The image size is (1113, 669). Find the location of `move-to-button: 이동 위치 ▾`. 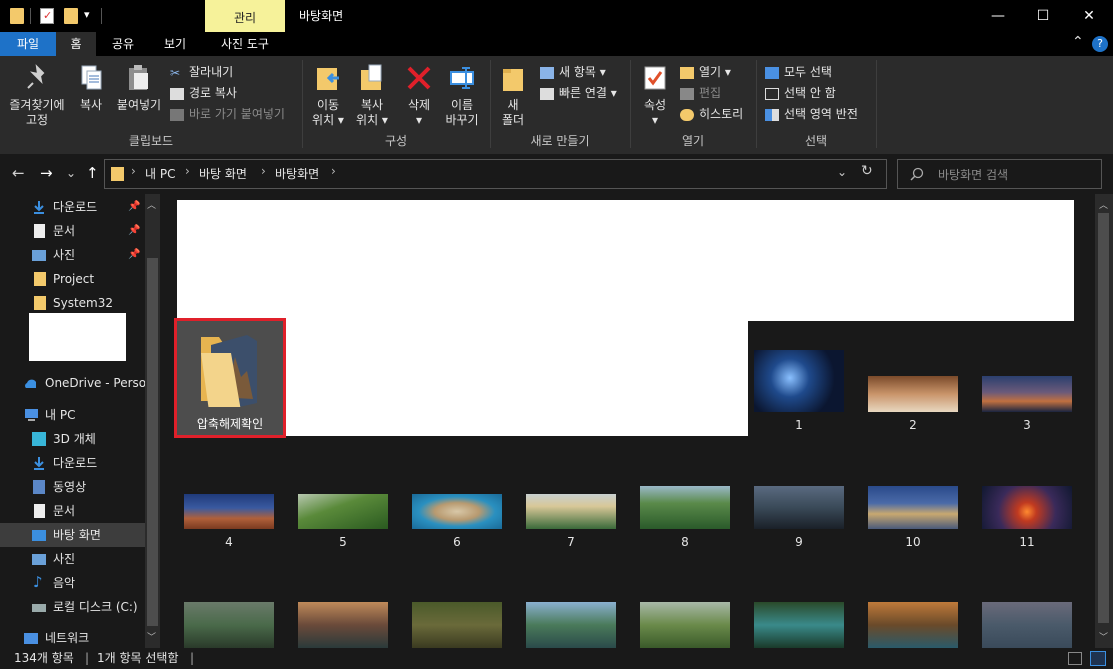

move-to-button: 이동 위치 ▾ is located at coordinates (328, 96).